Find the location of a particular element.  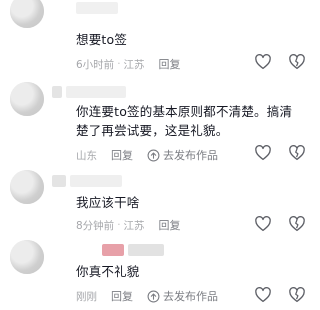

comment-meta: 8分钟前 · 江苏 回复 is located at coordinates (128, 225).